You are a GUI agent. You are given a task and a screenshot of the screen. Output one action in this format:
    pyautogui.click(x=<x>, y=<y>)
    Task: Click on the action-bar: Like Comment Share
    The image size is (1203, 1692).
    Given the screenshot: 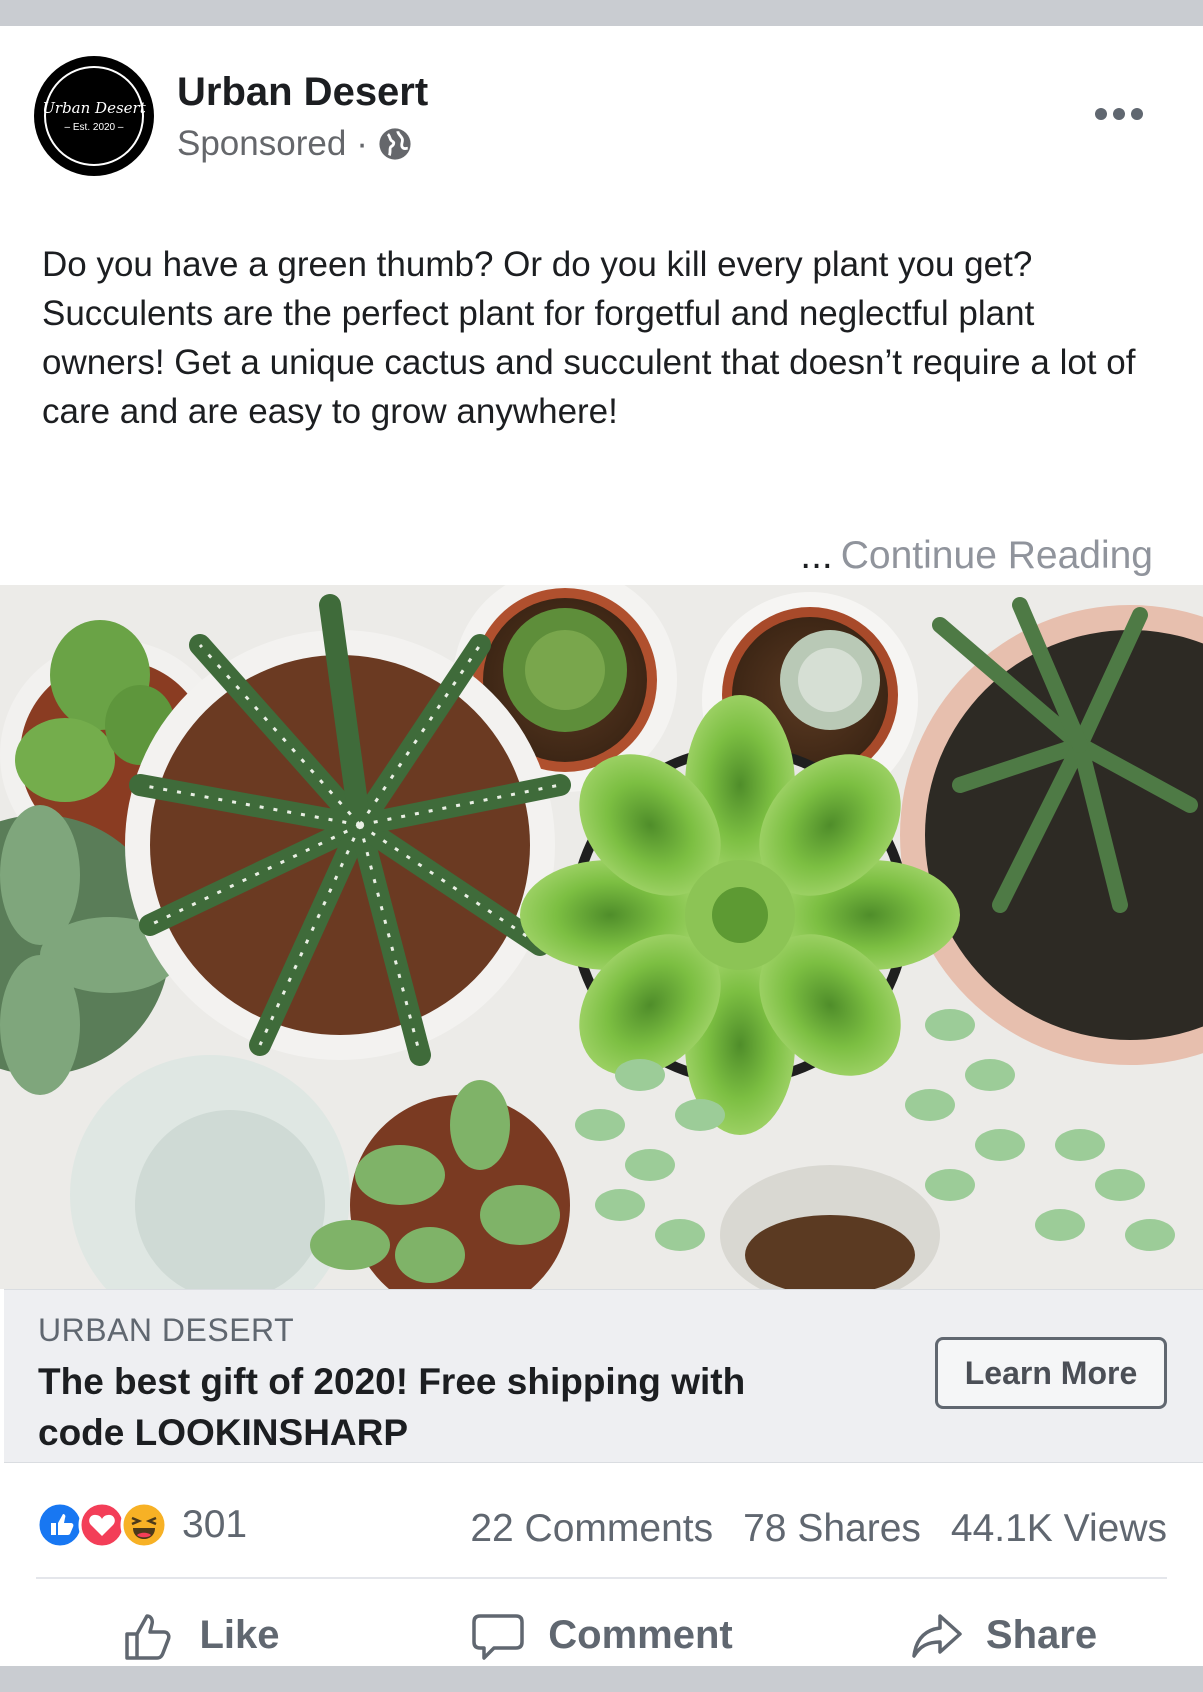 What is the action you would take?
    pyautogui.click(x=601, y=1635)
    